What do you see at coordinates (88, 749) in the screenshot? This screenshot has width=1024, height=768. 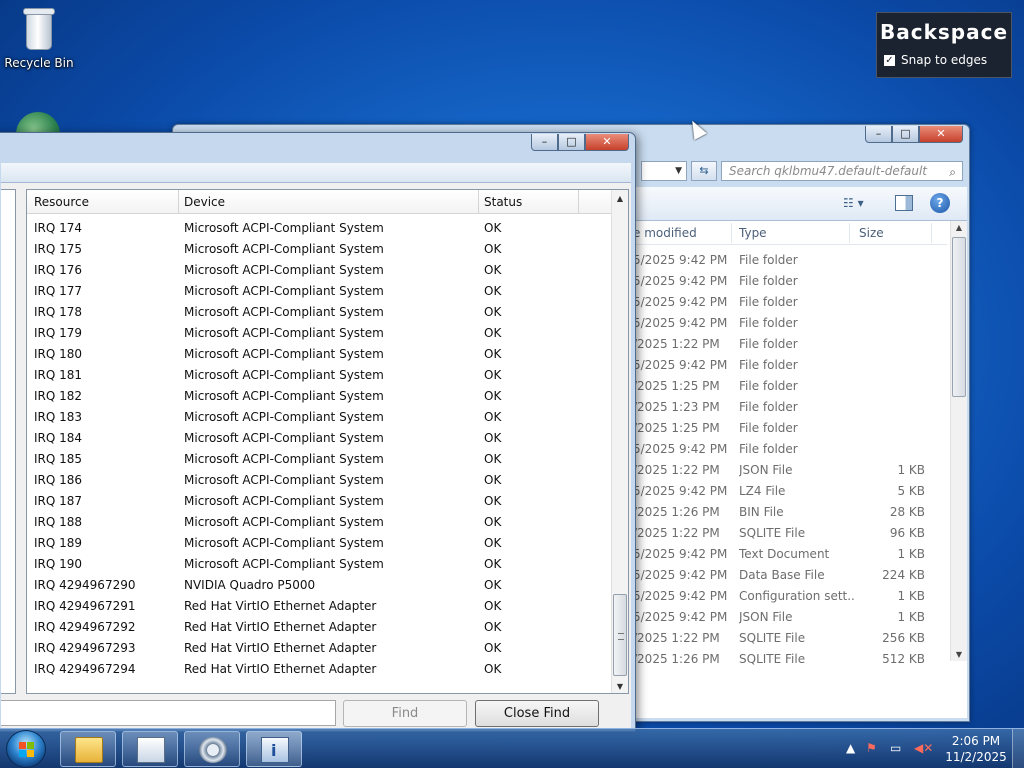 I see `taskbar-explorer-button` at bounding box center [88, 749].